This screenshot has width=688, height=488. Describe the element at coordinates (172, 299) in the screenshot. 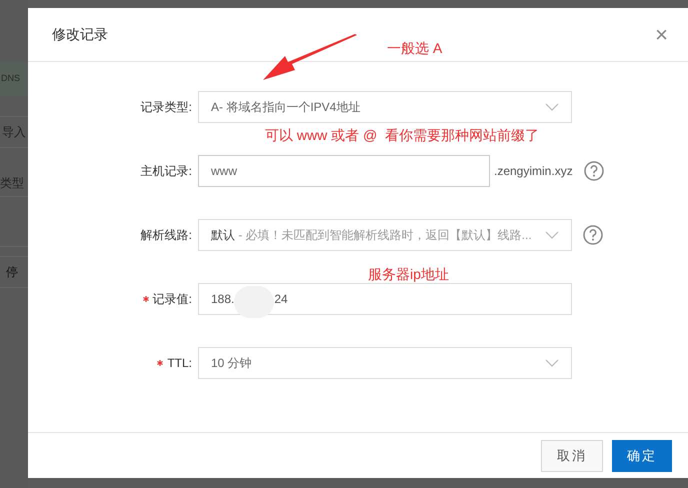

I see `field-label: 记录值:` at that location.